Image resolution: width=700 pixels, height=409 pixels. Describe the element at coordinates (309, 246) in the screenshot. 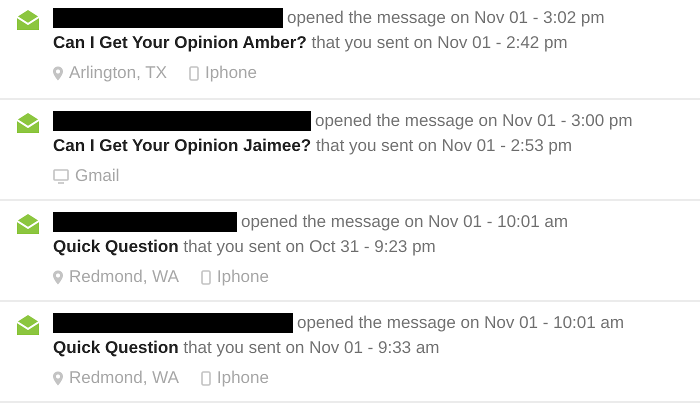

I see `sent-time: that you sent on Oct 31 - 9:23 pm` at that location.